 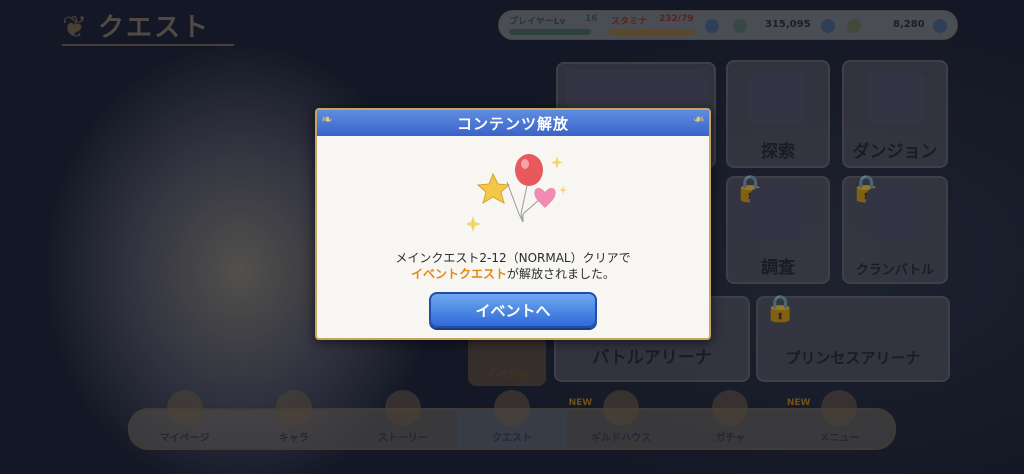 I want to click on dialog-header: ❧ コンテンツ解放 ❧, so click(x=513, y=123).